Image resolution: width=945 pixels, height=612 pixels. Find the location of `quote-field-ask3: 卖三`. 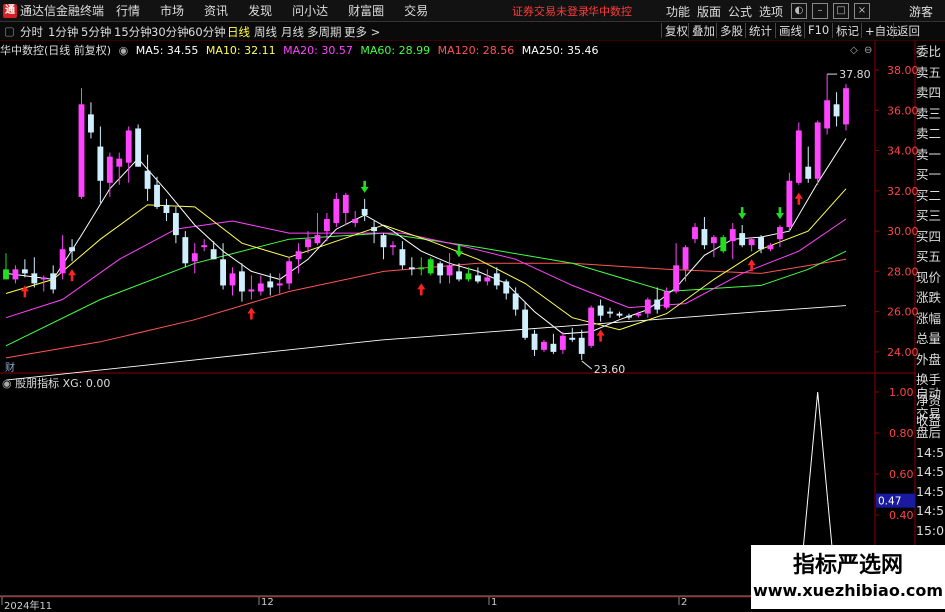

quote-field-ask3: 卖三 is located at coordinates (929, 113).